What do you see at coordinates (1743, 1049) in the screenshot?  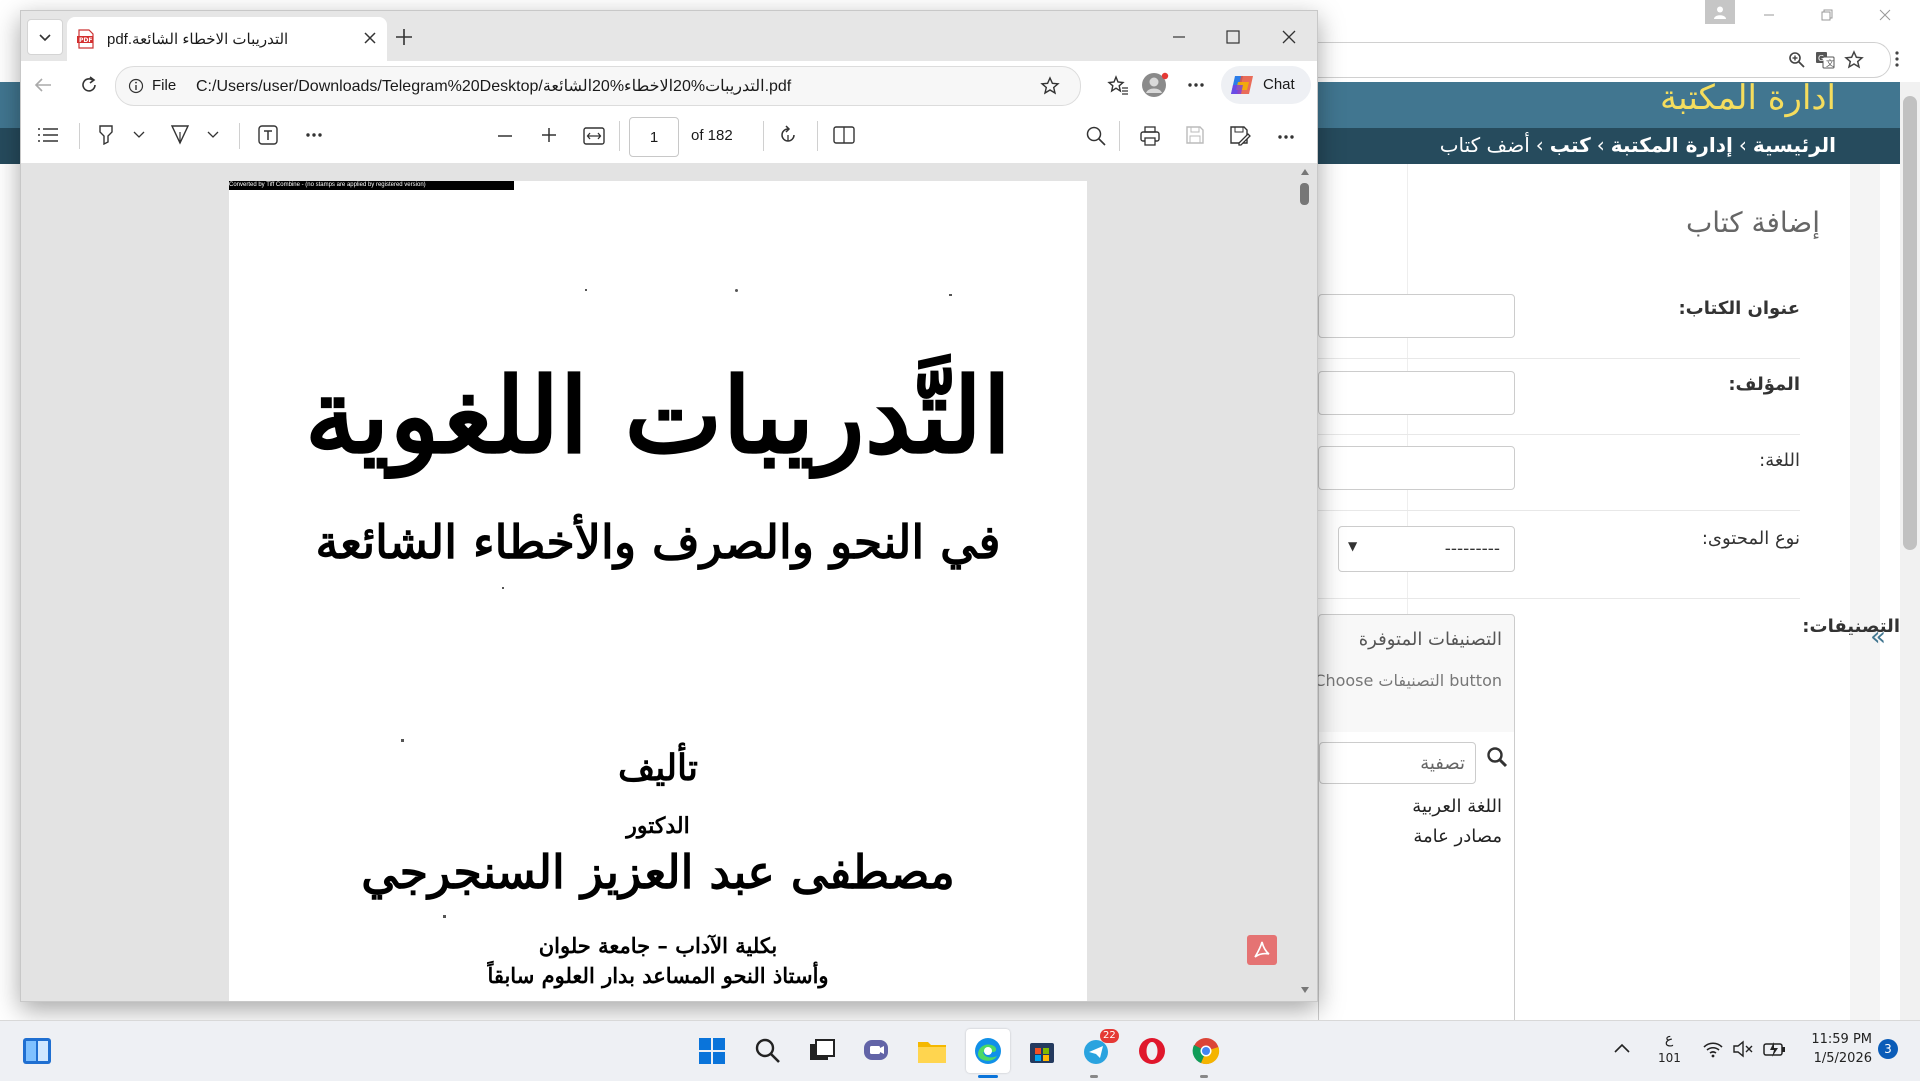 I see `volume-muted-icon` at bounding box center [1743, 1049].